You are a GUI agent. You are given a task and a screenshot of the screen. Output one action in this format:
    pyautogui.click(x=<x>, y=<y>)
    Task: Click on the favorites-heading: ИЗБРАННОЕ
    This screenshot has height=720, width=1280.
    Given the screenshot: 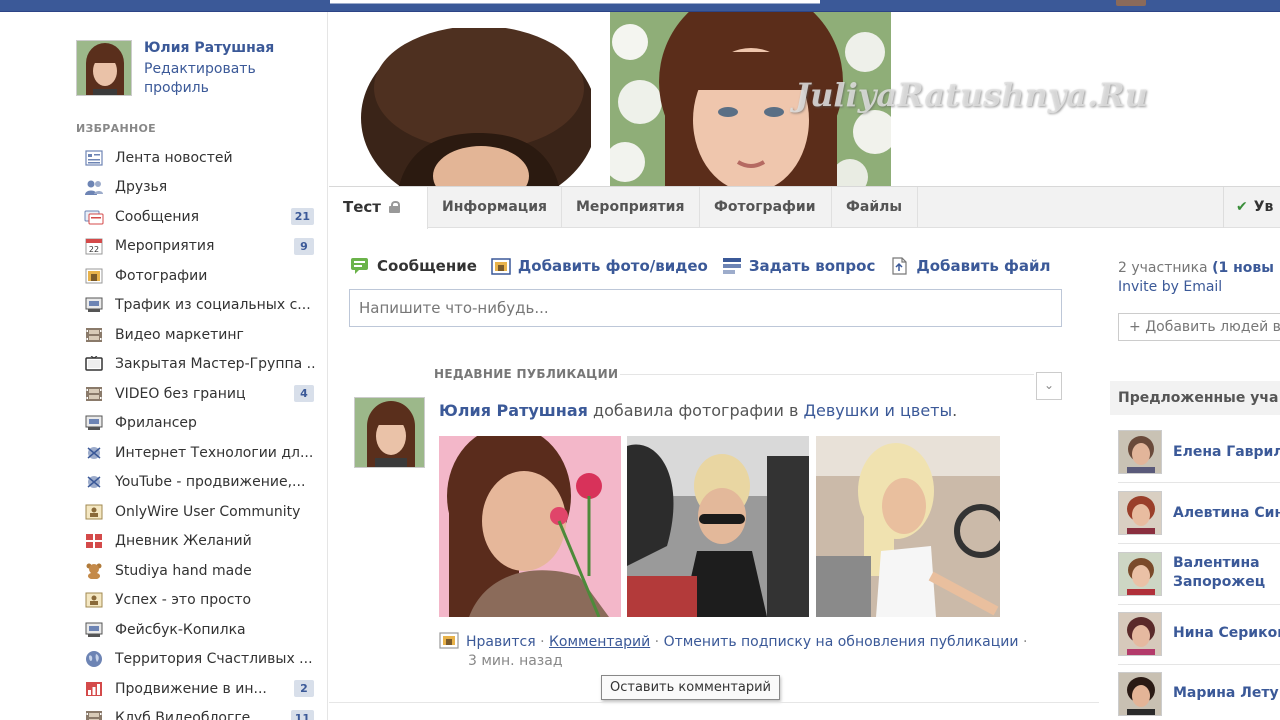 What is the action you would take?
    pyautogui.click(x=116, y=128)
    